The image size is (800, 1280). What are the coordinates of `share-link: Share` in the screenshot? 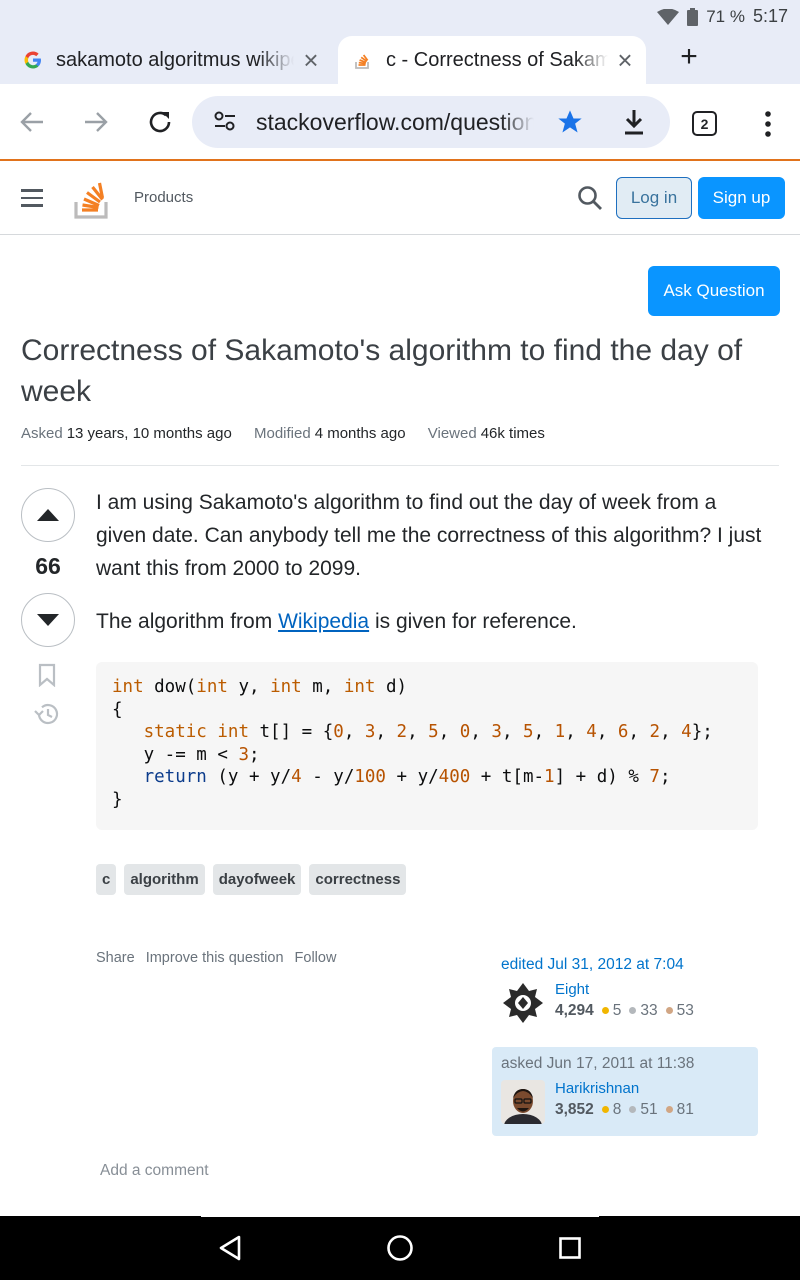 It's located at (115, 958).